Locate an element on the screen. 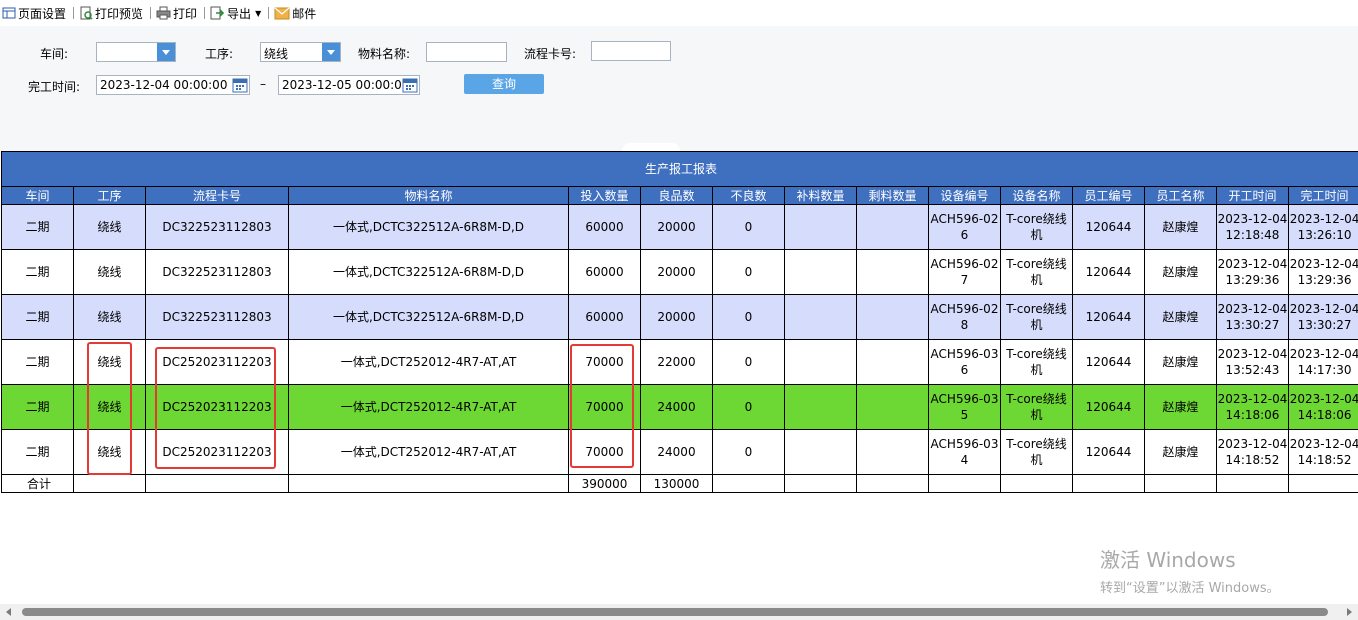 The width and height of the screenshot is (1358, 620). page-setup-button: 页面设置 is located at coordinates (35, 13).